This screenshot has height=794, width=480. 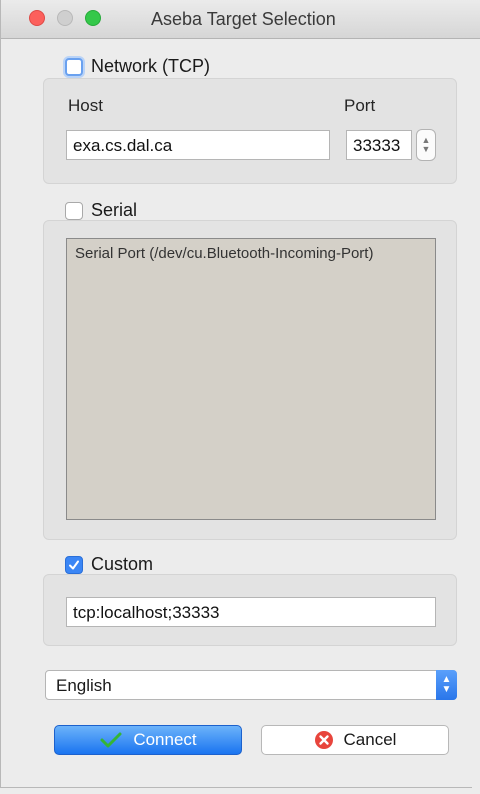 I want to click on cancel-x-icon, so click(x=324, y=740).